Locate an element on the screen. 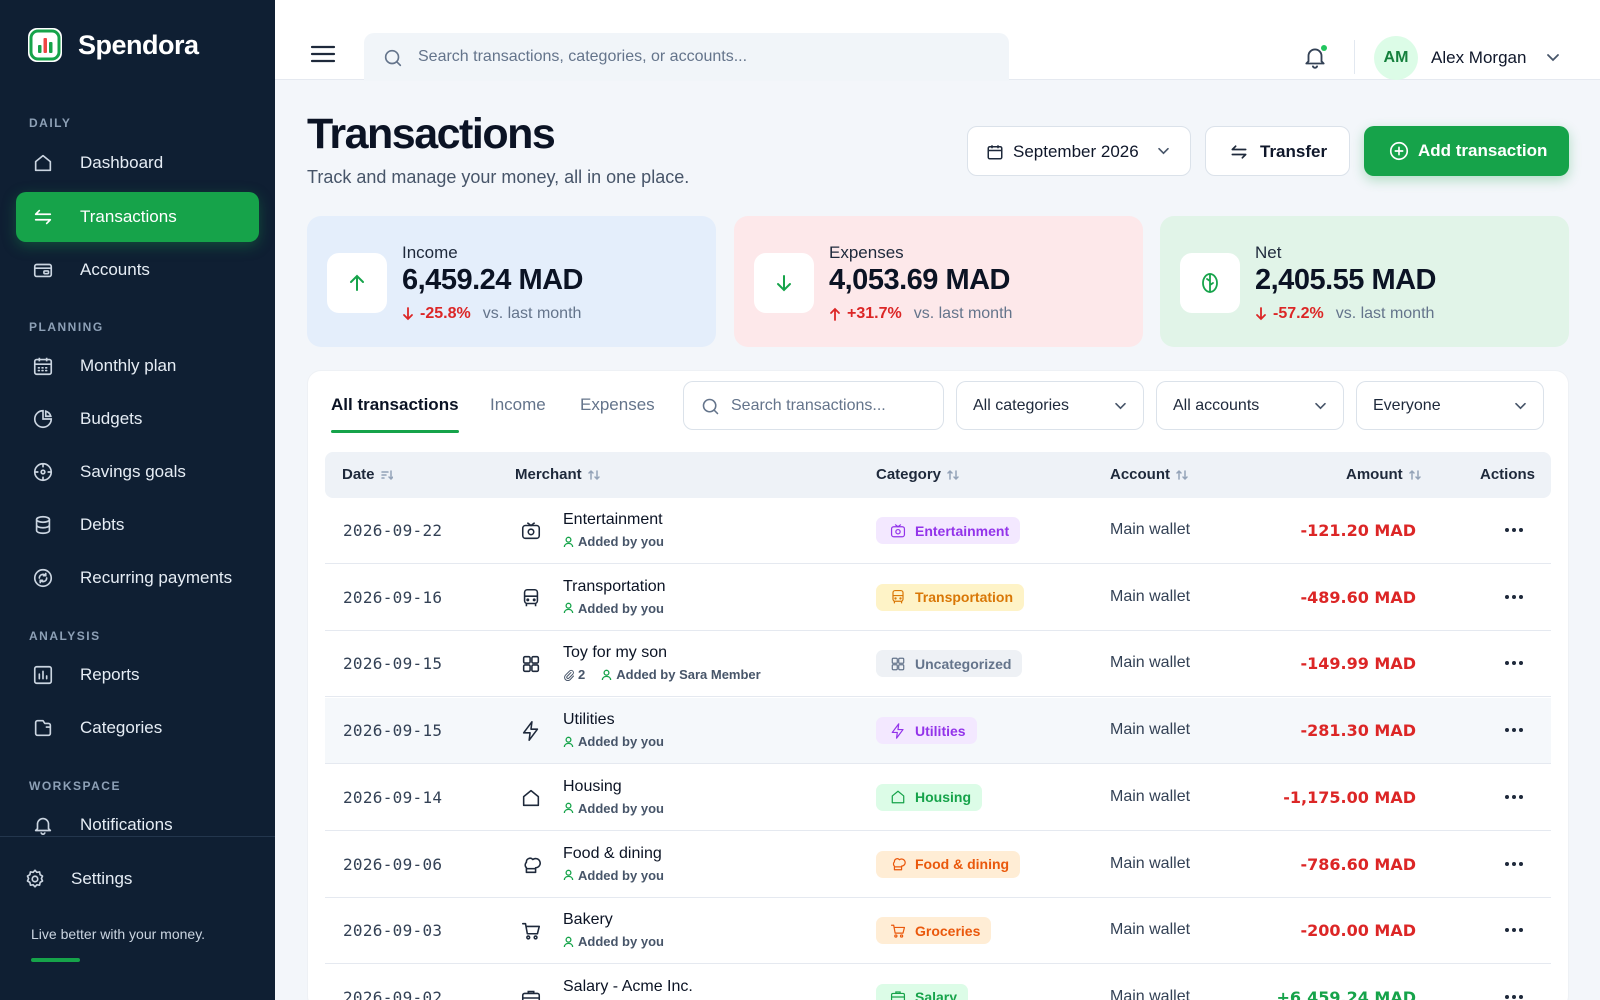 The image size is (1600, 1000). app-name: Spendora is located at coordinates (138, 44).